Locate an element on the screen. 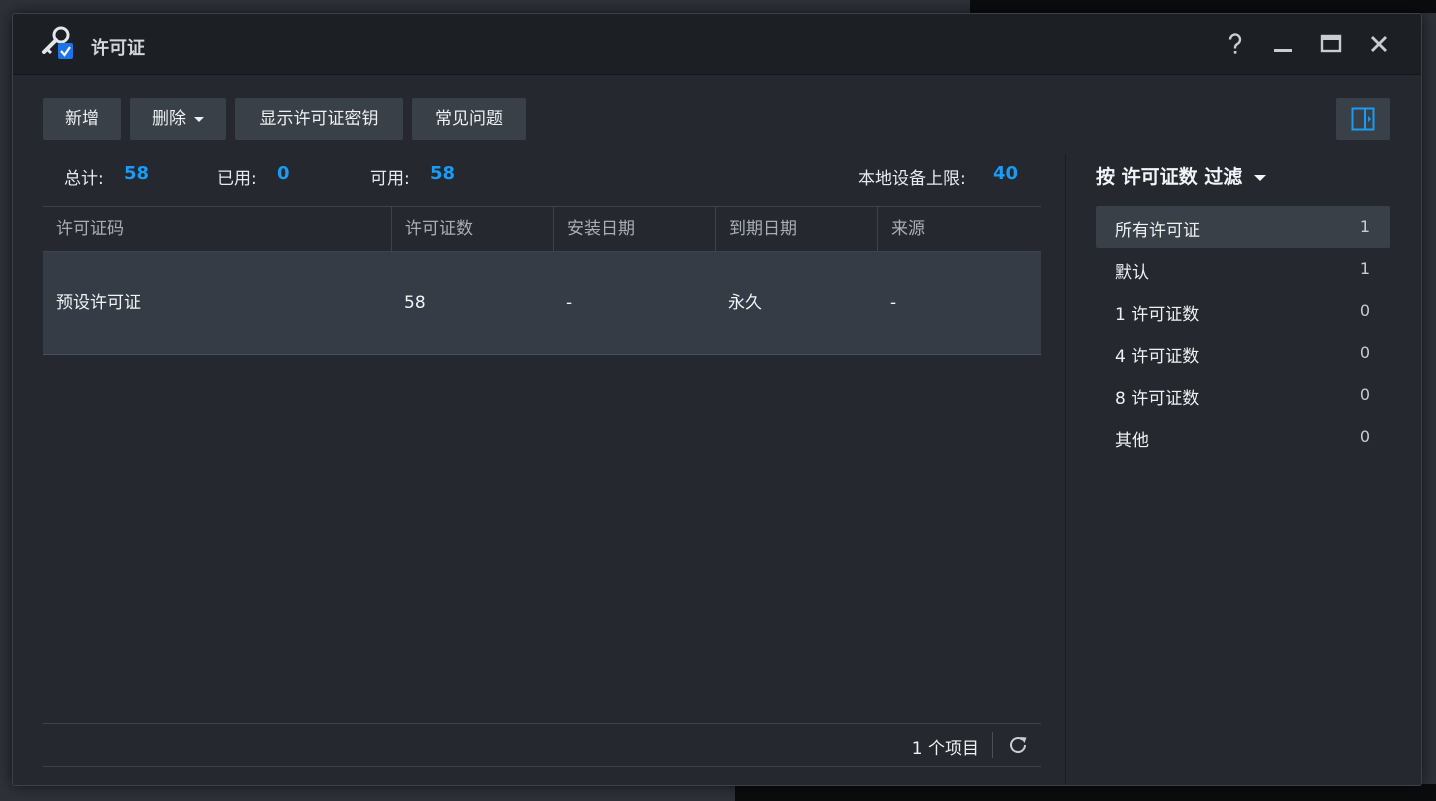  column-header-install-date: 安装日期 is located at coordinates (634, 229).